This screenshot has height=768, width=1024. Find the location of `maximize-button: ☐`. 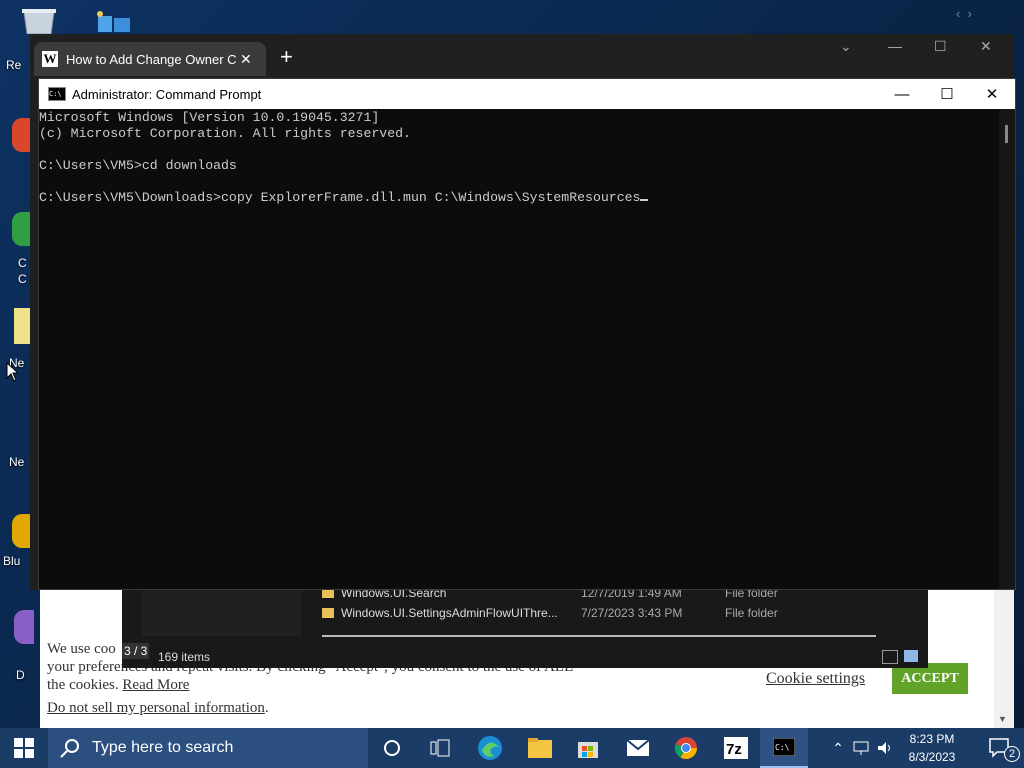

maximize-button: ☐ is located at coordinates (947, 94).